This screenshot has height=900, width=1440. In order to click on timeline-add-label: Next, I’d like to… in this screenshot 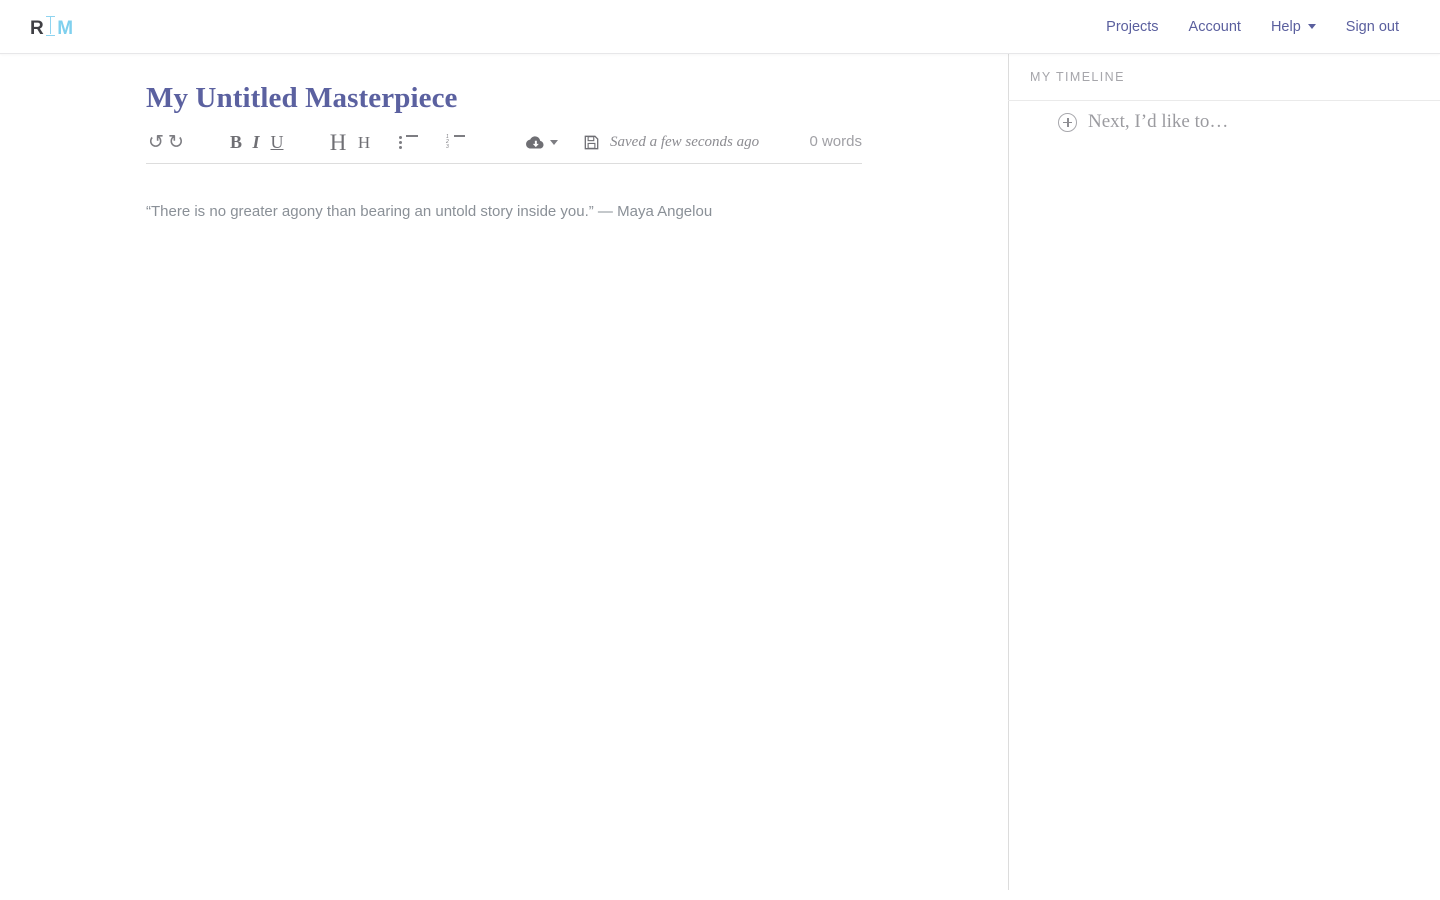, I will do `click(1158, 121)`.